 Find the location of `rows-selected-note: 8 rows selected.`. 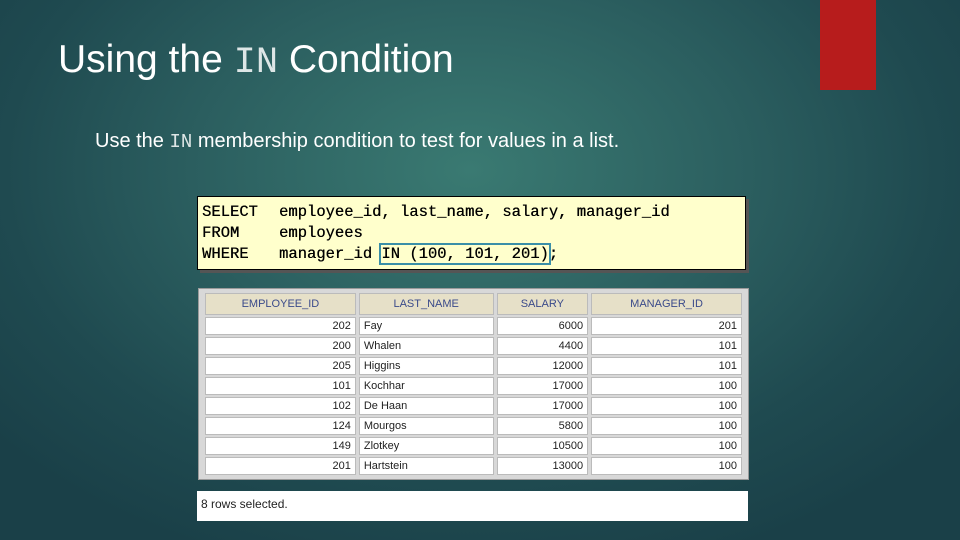

rows-selected-note: 8 rows selected. is located at coordinates (472, 506).